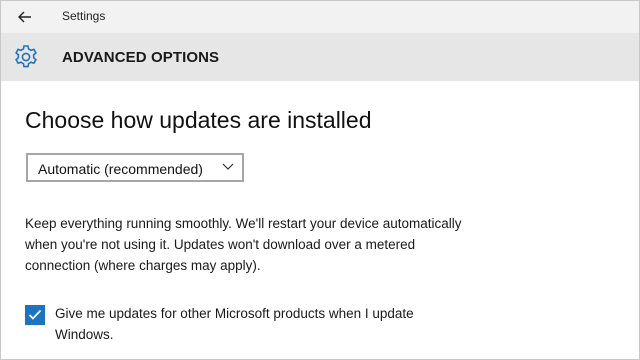 The image size is (640, 360). I want to click on page-header: ADVANCED OPTIONS, so click(320, 57).